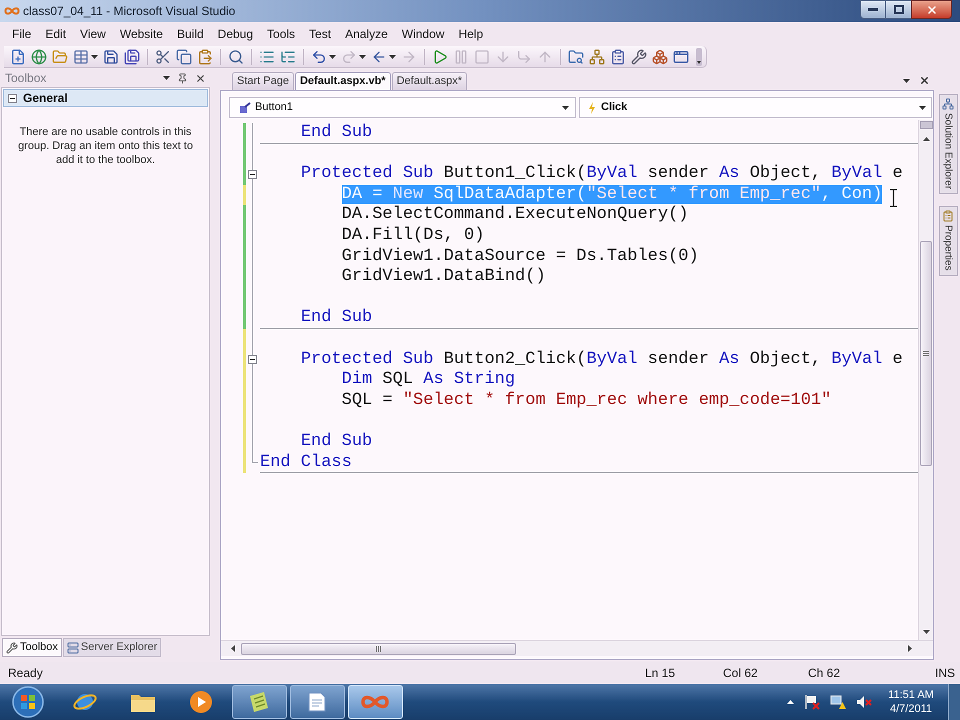  I want to click on code-line: GridView1.DataBind(), so click(444, 276).